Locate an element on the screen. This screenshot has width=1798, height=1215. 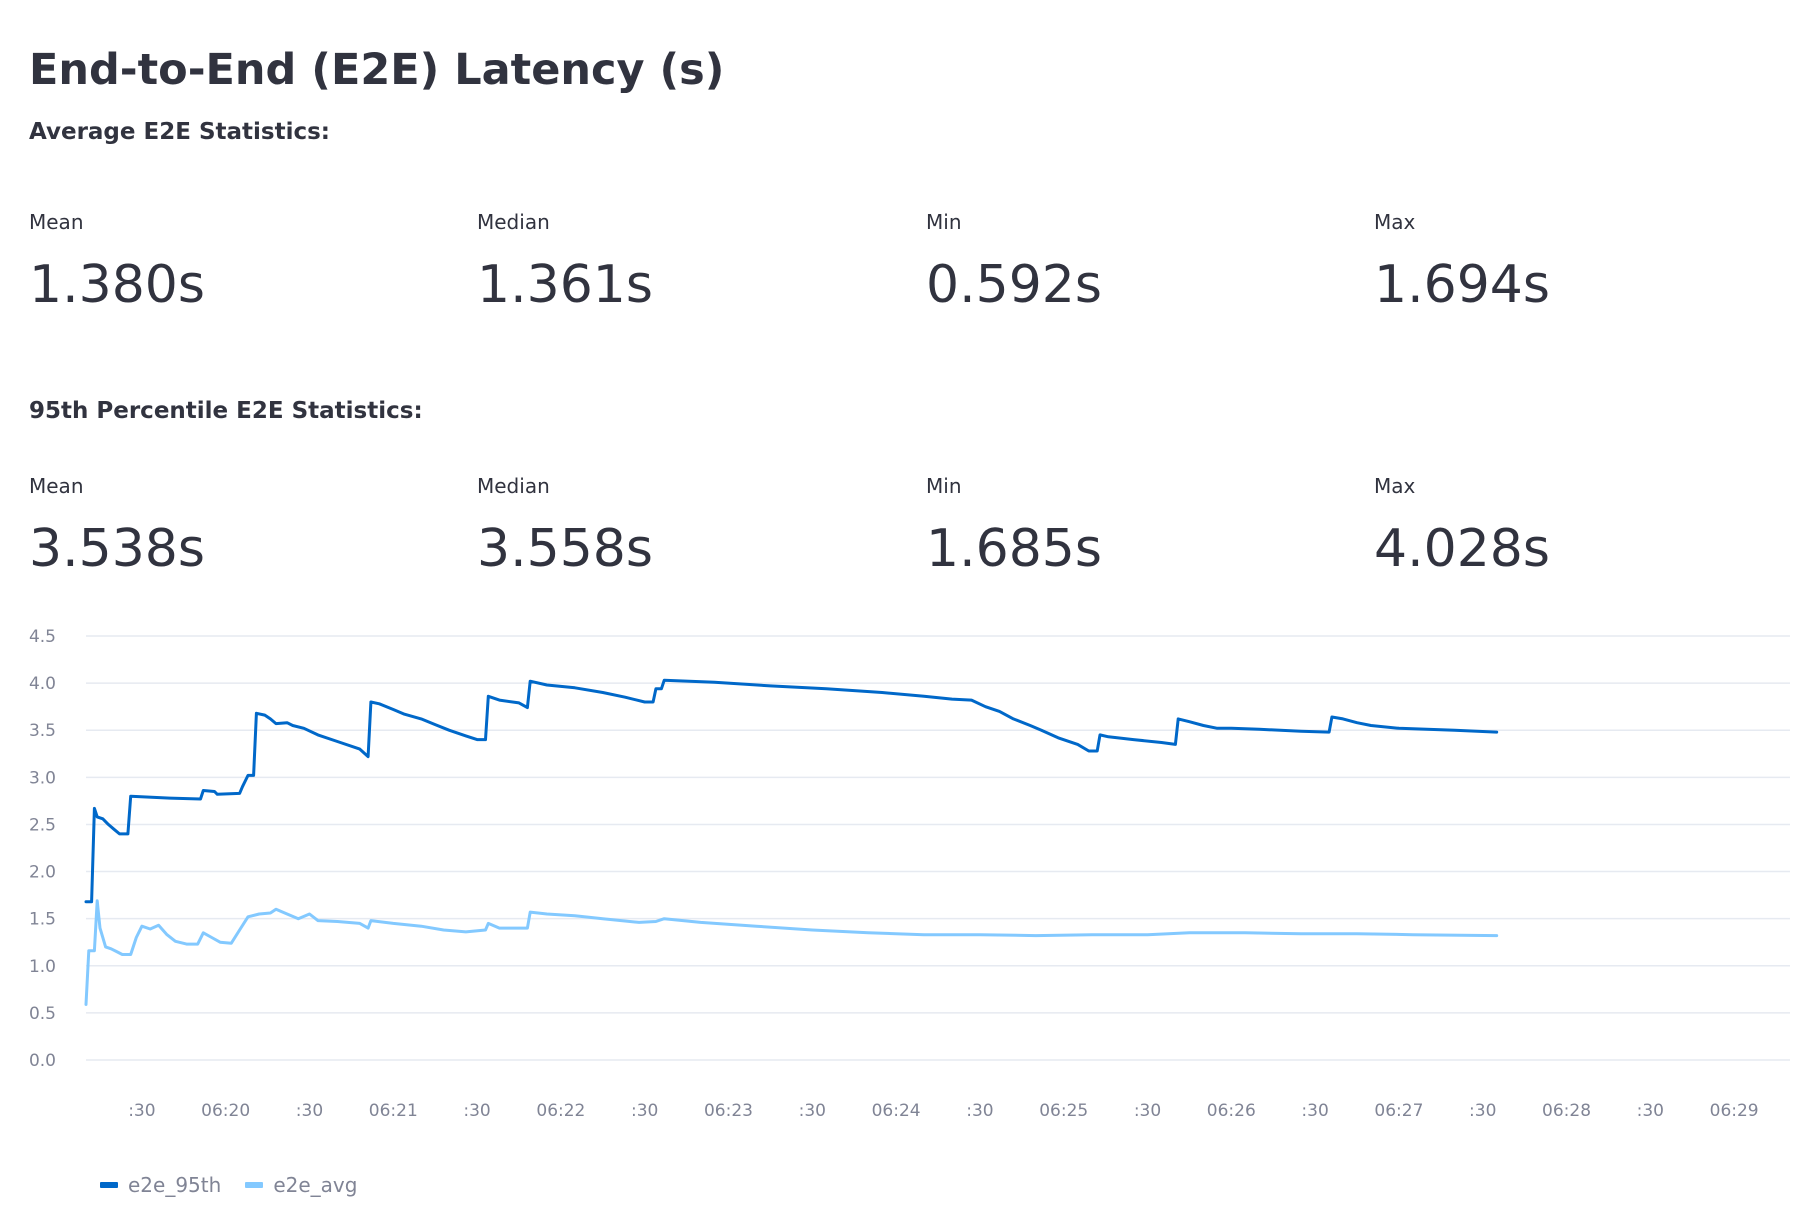
metric-value: 3.558s is located at coordinates (565, 549).